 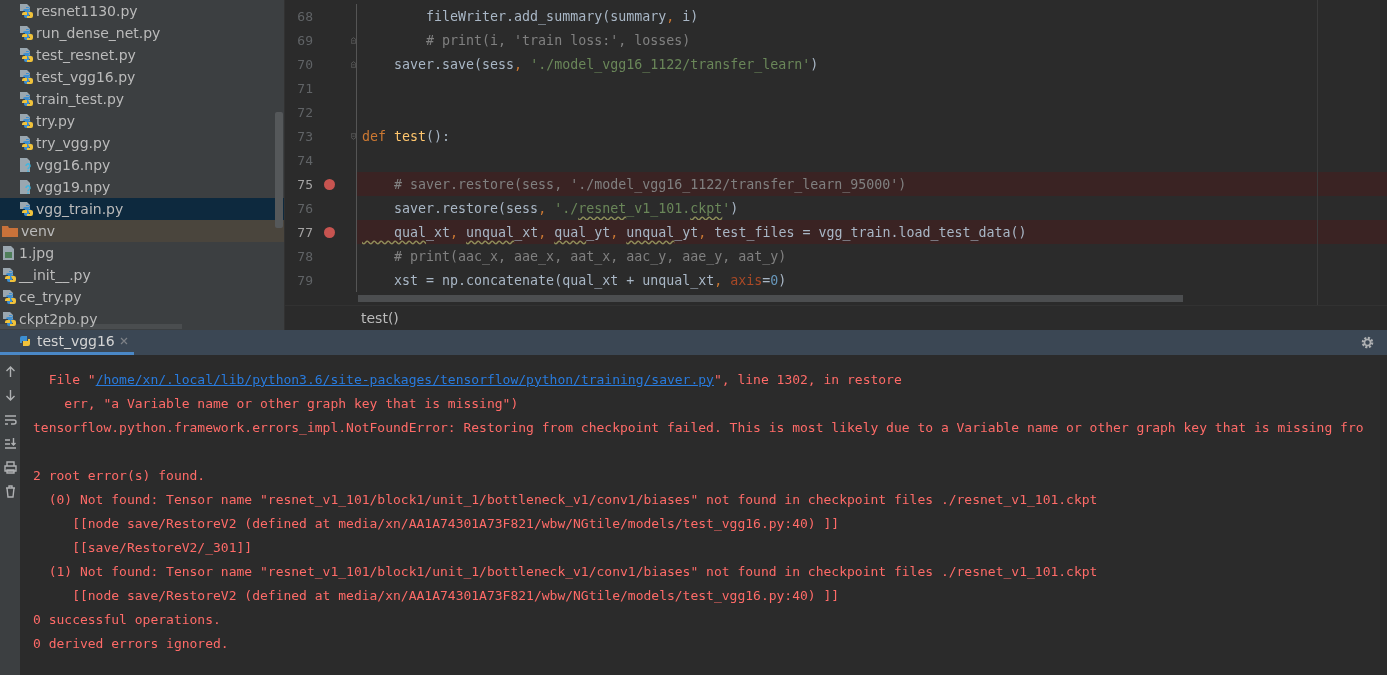 I want to click on tree-item: resnet1130.py, so click(x=142, y=11).